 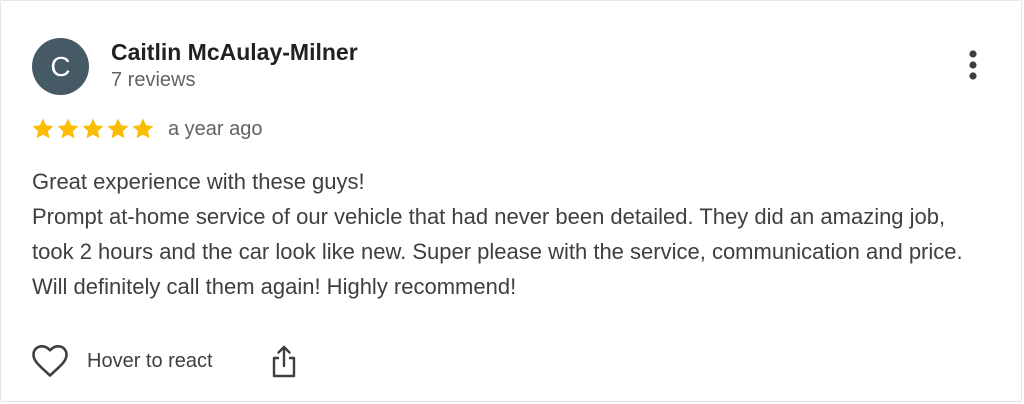 I want to click on star-rating, so click(x=93, y=129).